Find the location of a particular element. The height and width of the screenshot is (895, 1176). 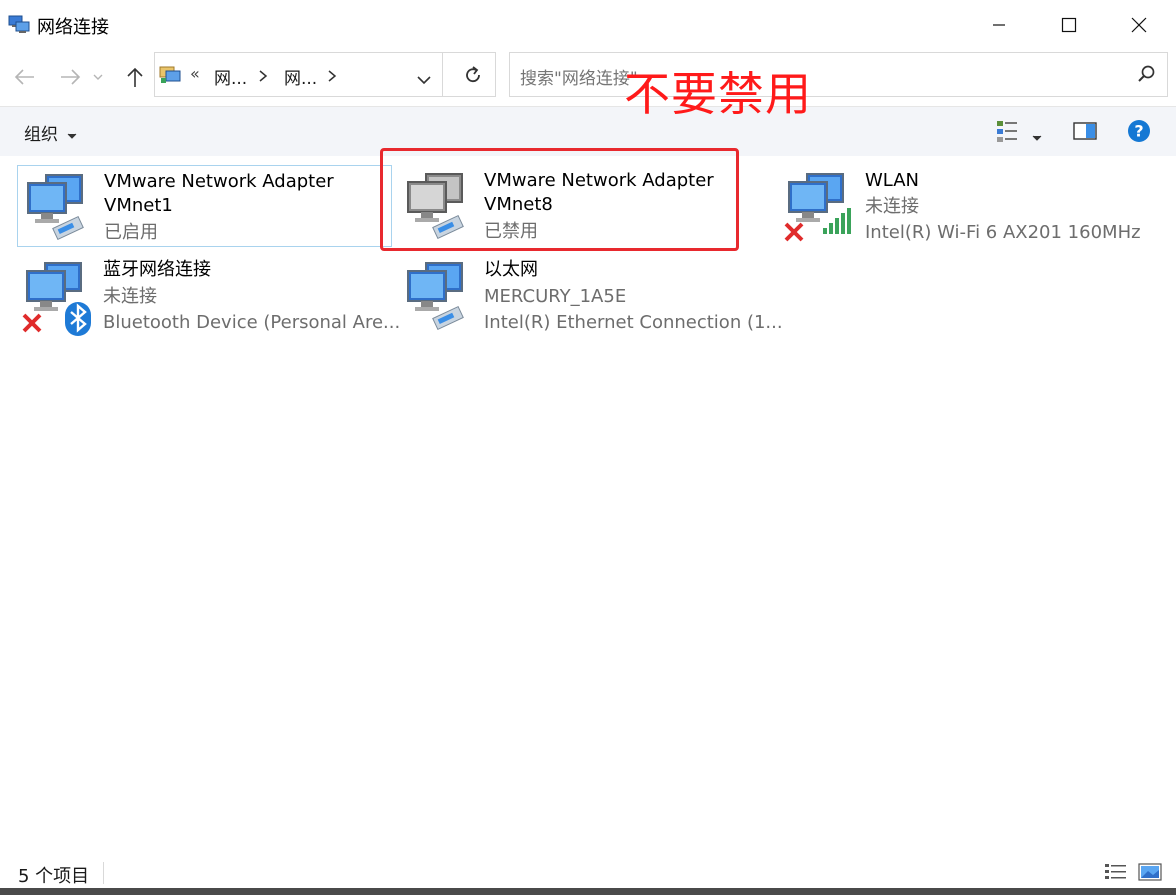

refresh-icon is located at coordinates (473, 77).